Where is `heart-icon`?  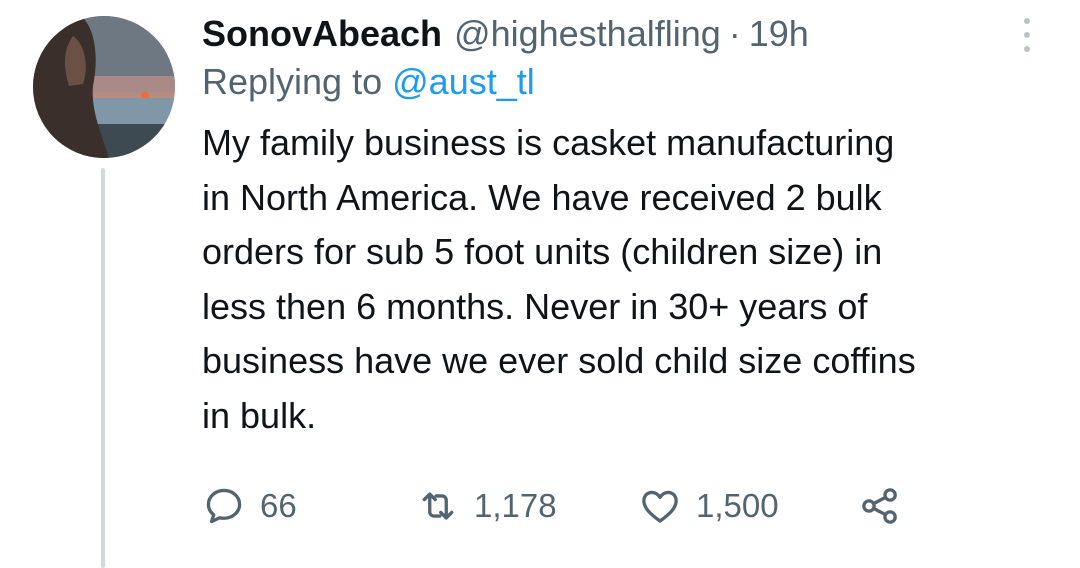 heart-icon is located at coordinates (660, 506).